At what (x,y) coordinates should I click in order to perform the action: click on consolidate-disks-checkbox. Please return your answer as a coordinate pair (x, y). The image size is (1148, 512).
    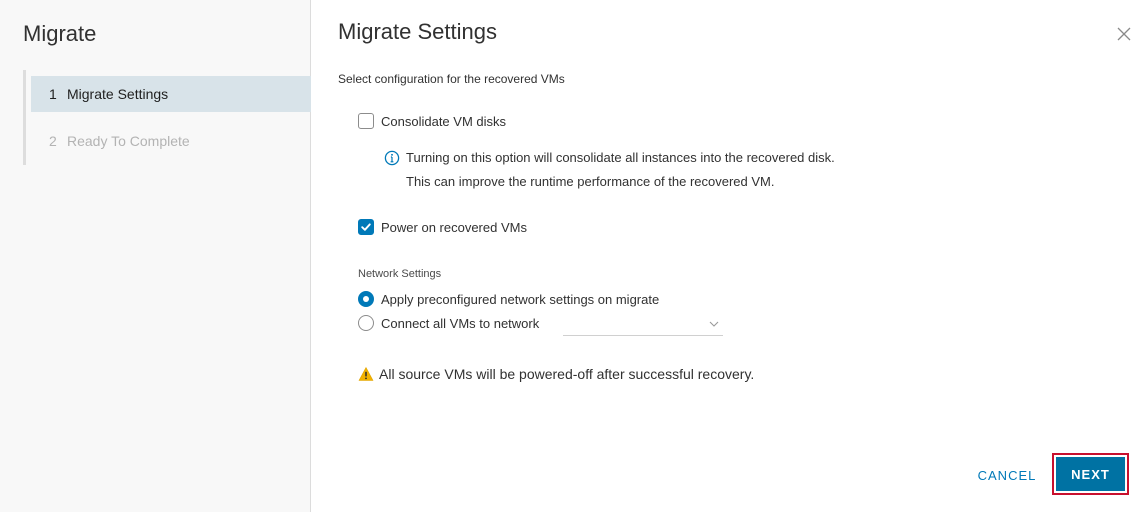
    Looking at the image, I should click on (366, 121).